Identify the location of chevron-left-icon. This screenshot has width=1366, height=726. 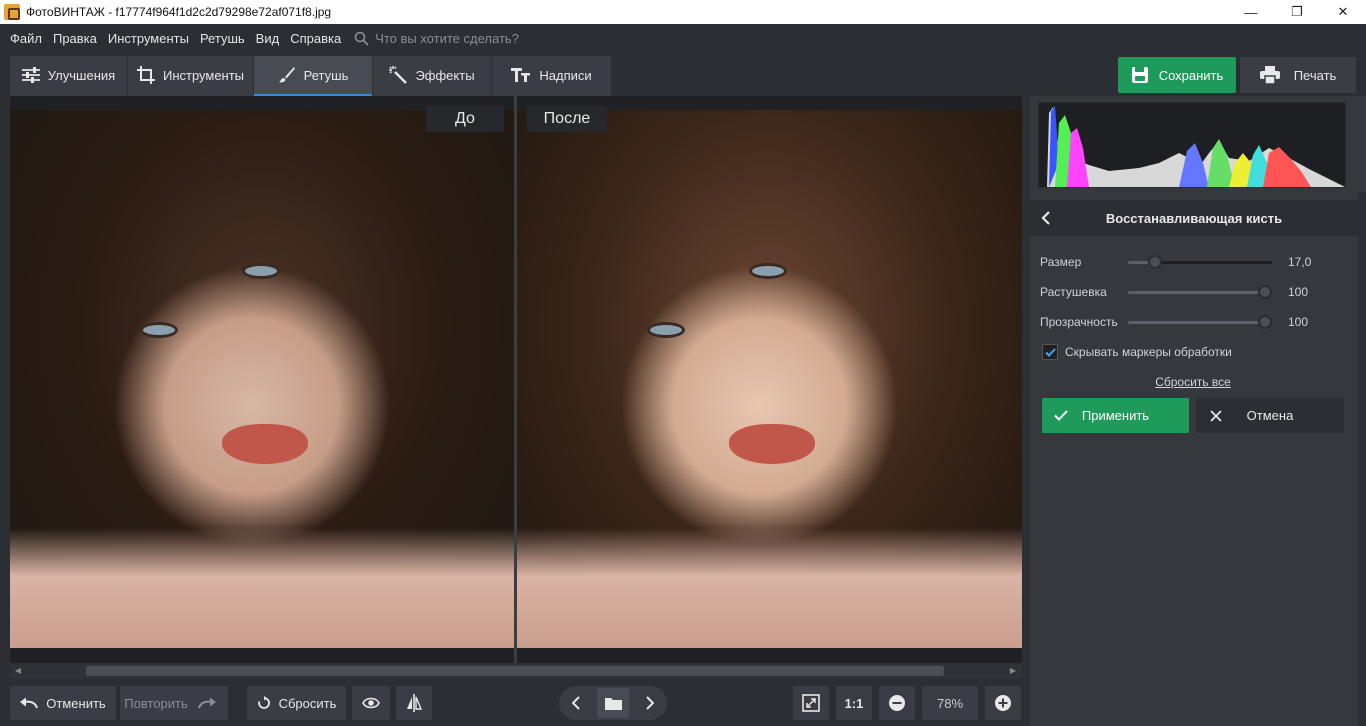
(576, 703).